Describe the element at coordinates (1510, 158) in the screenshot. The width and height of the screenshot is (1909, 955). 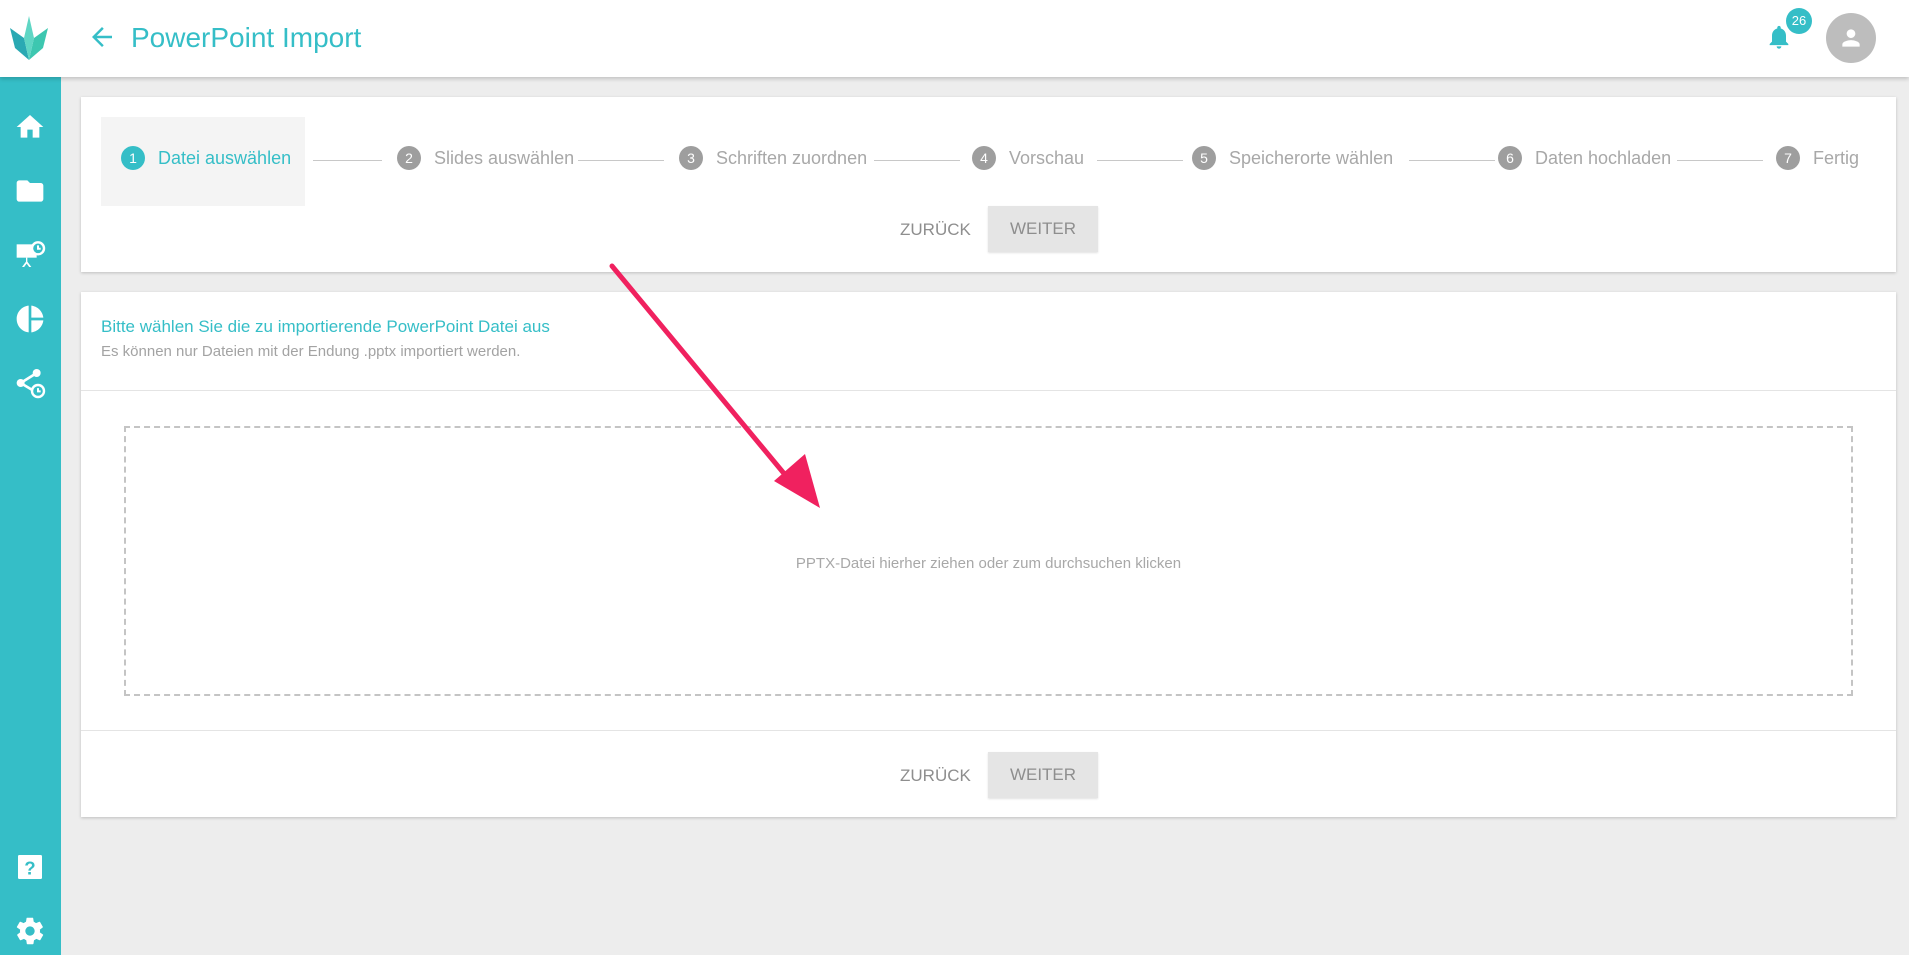
I see `step-number: 6` at that location.